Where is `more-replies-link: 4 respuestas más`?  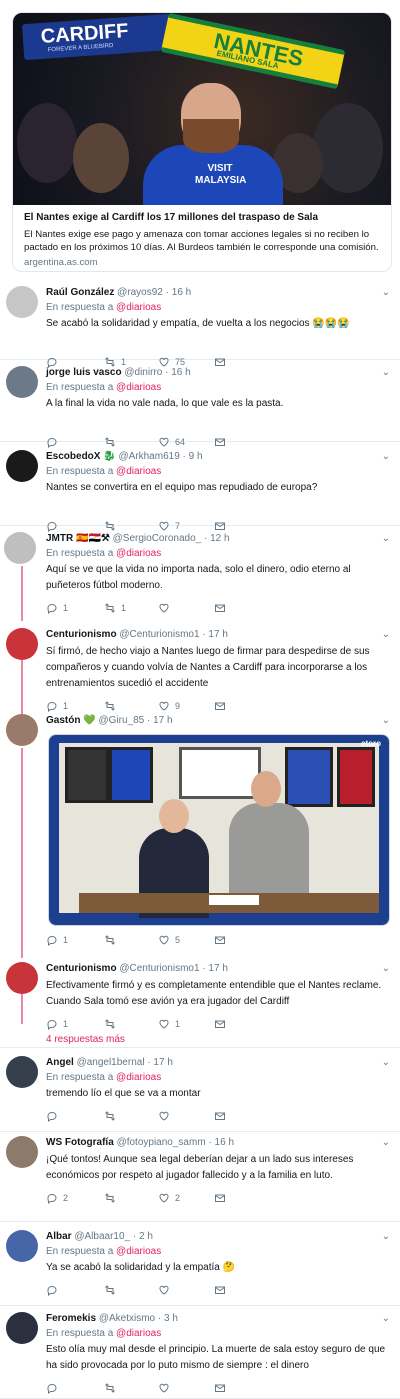 more-replies-link: 4 respuestas más is located at coordinates (85, 1039).